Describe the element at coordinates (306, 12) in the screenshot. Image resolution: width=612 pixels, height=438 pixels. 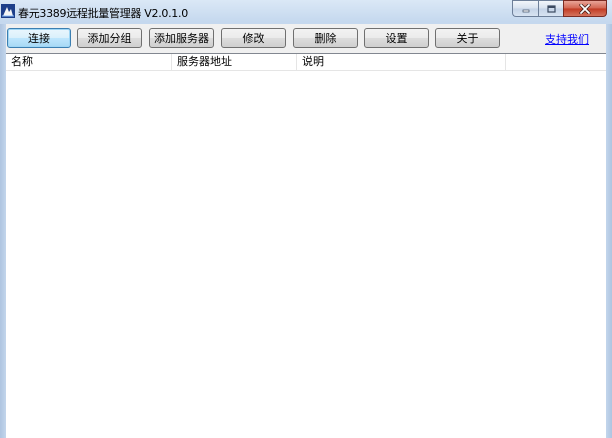
I see `title-bar: 春元3389远程批量管理器 V2.0.1.0` at that location.